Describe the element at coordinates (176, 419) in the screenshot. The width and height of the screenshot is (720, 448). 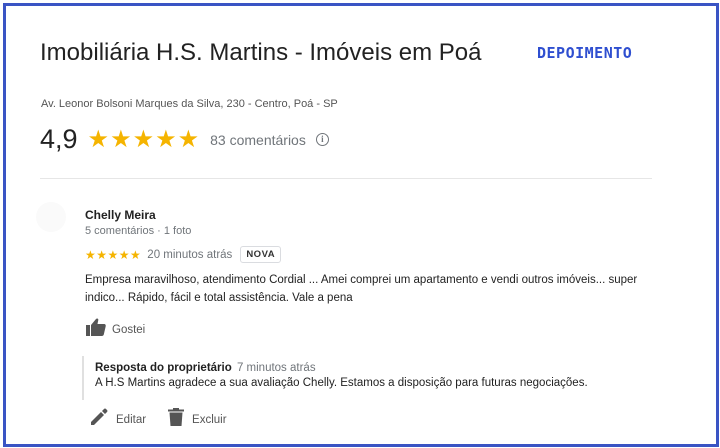
I see `trash-icon` at that location.